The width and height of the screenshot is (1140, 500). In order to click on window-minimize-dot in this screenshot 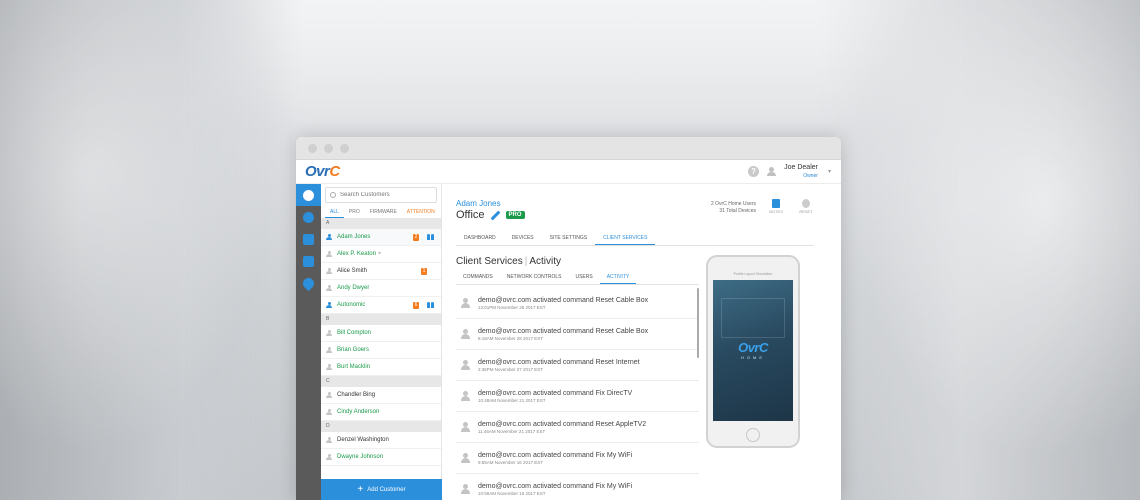, I will do `click(328, 148)`.